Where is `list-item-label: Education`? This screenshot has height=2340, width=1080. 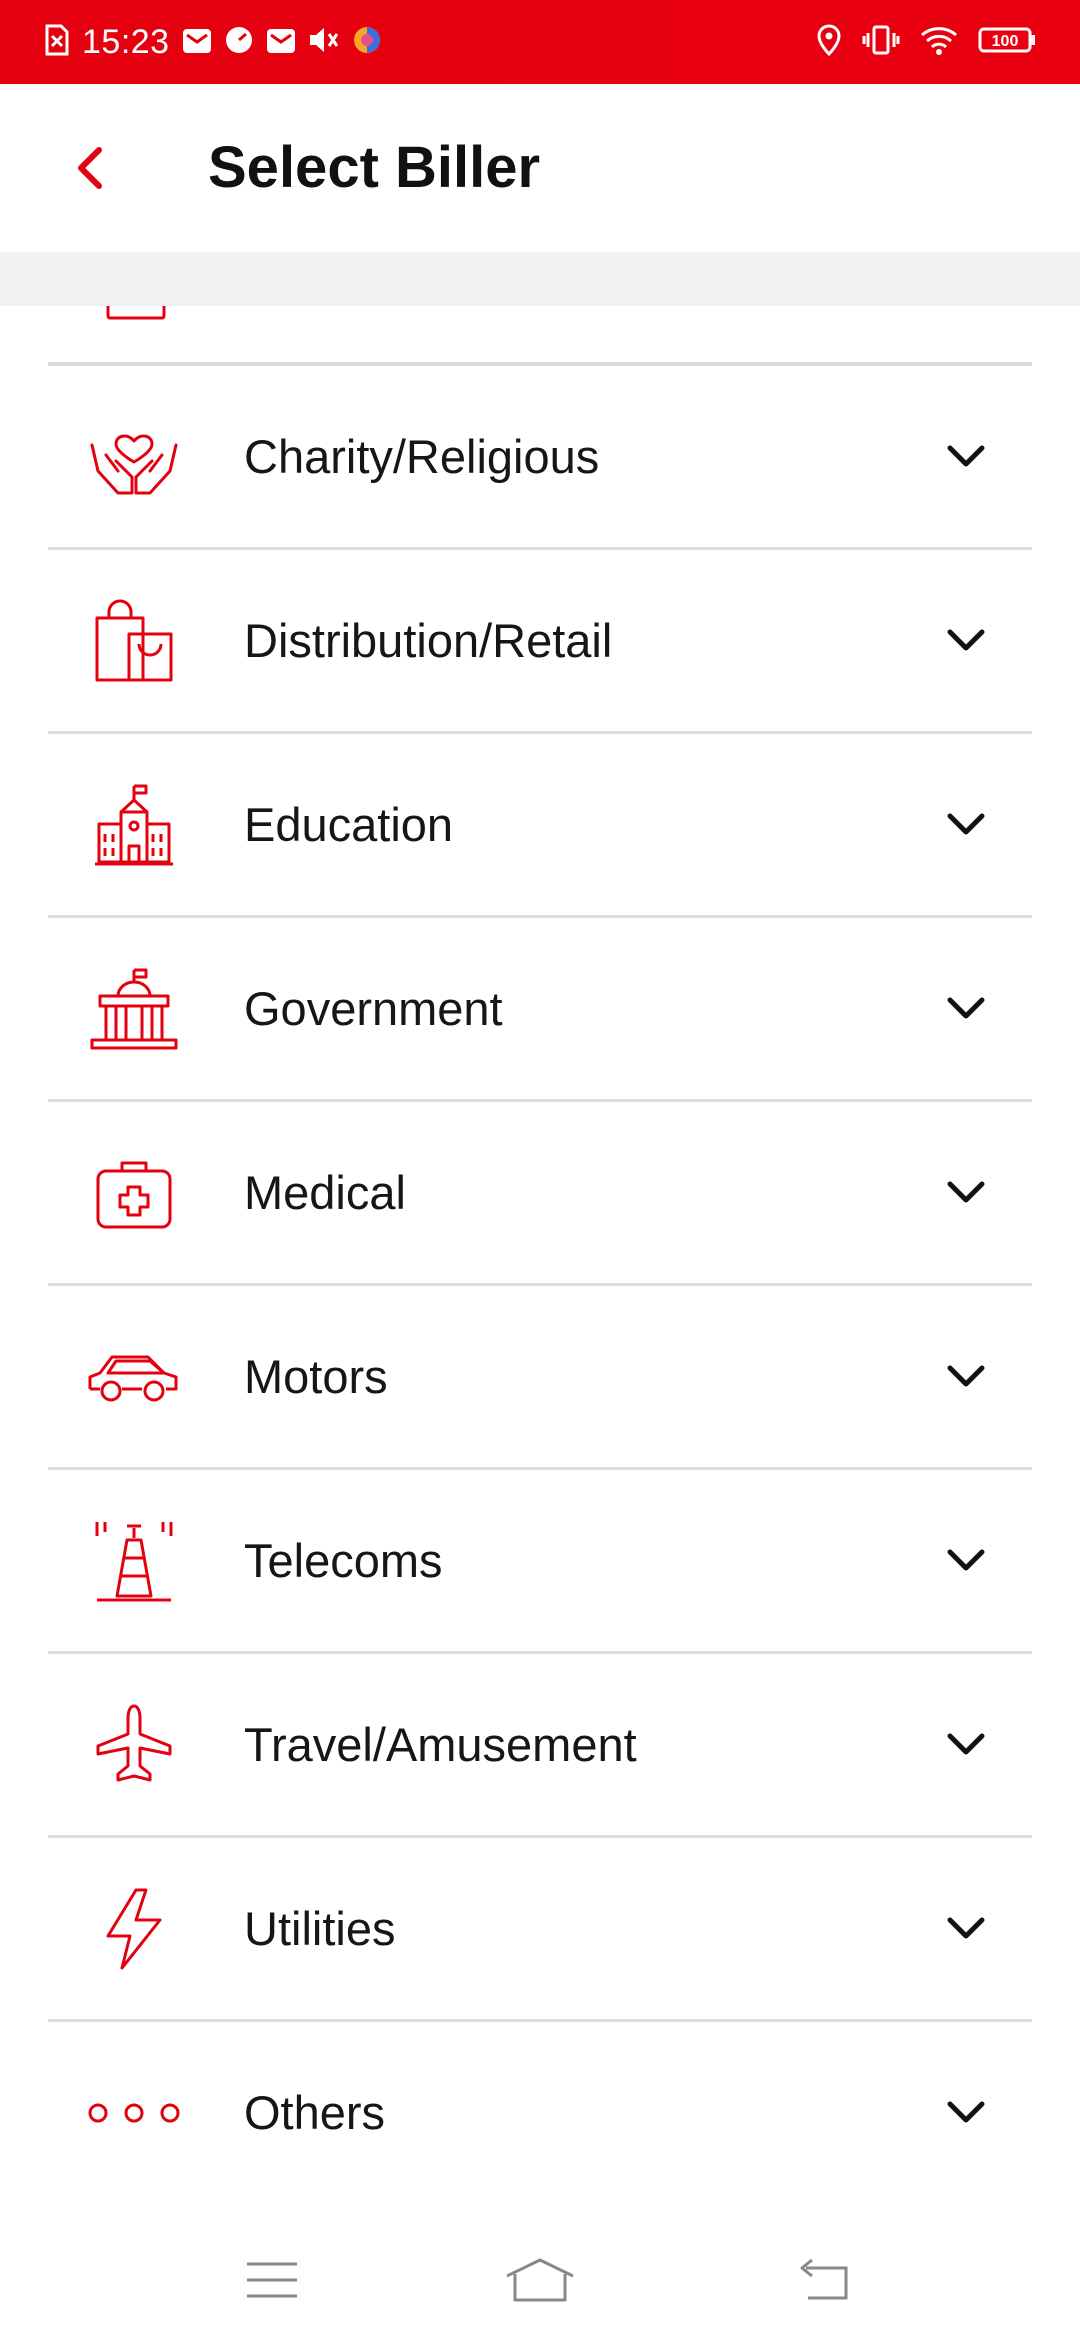 list-item-label: Education is located at coordinates (349, 824).